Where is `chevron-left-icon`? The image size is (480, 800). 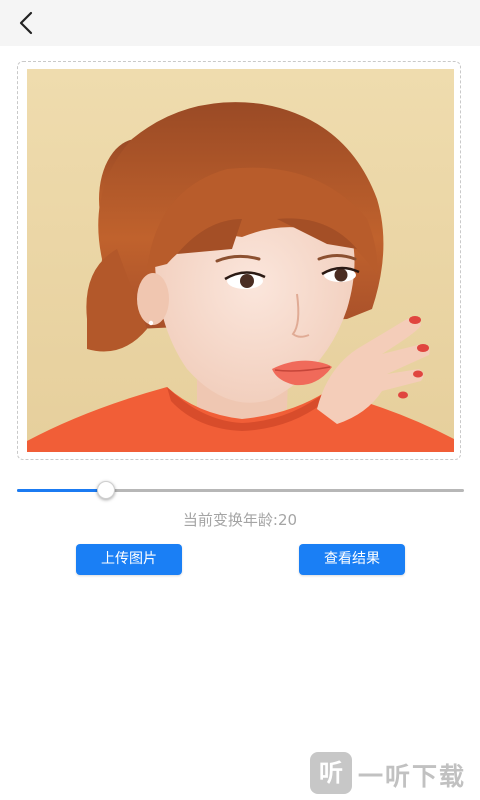
chevron-left-icon is located at coordinates (26, 23).